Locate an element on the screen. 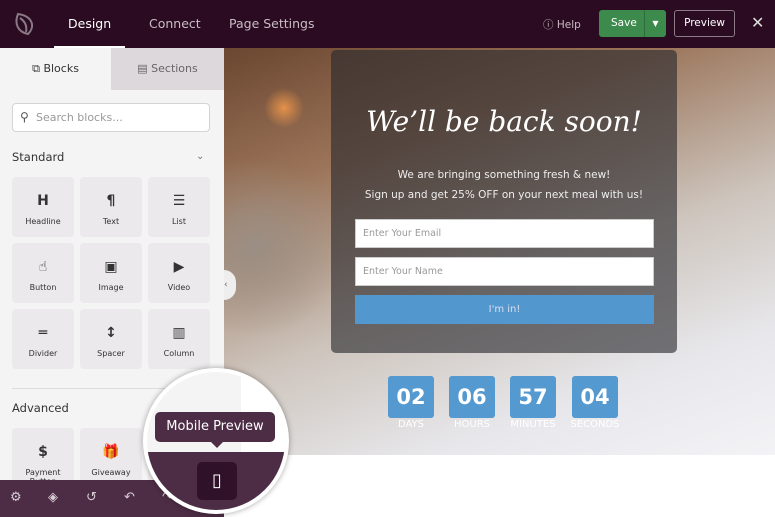 The image size is (775, 517). block-icon: ▶ is located at coordinates (179, 267).